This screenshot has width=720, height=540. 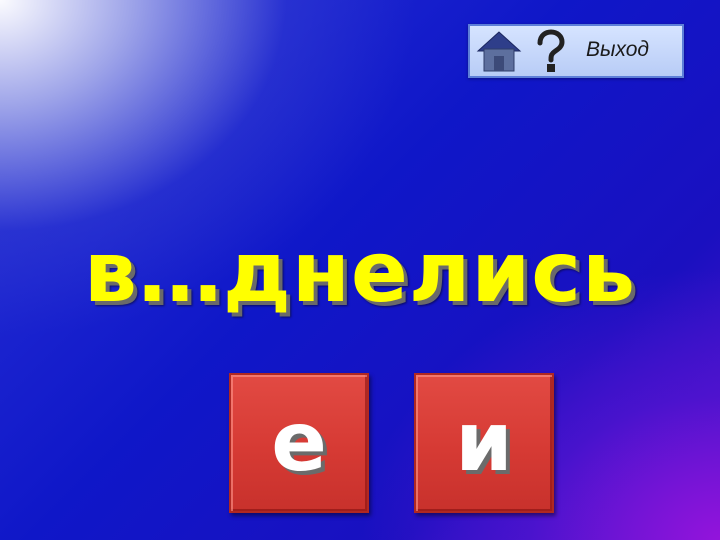 I want to click on answer-letter: и, so click(x=484, y=442).